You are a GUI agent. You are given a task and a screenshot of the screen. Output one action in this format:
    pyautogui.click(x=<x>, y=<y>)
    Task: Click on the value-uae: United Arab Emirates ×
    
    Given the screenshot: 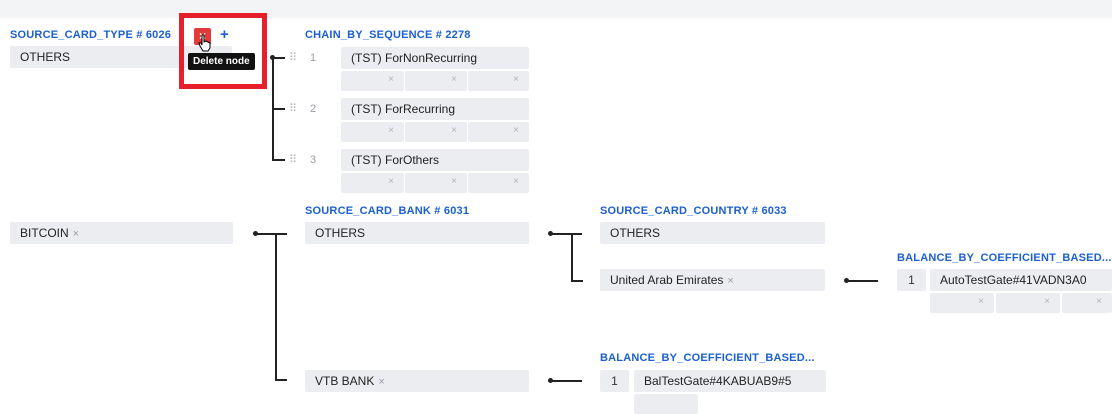 What is the action you would take?
    pyautogui.click(x=712, y=280)
    